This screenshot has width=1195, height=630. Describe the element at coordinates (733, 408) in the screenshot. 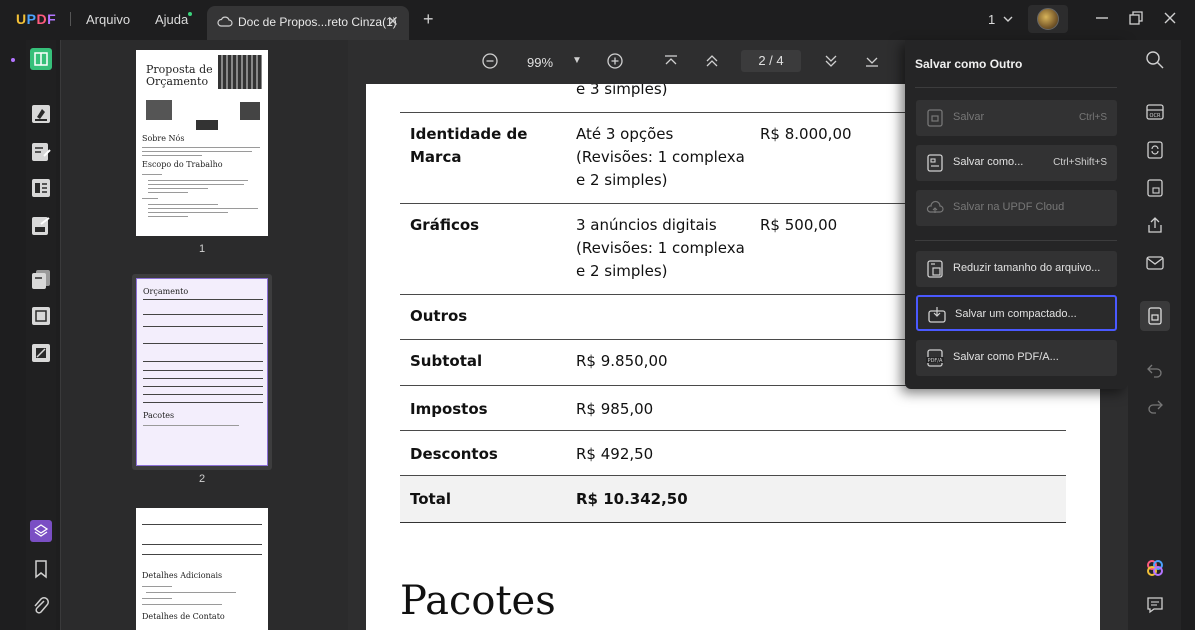

I see `table-row: Impostos R$ 985,00` at that location.